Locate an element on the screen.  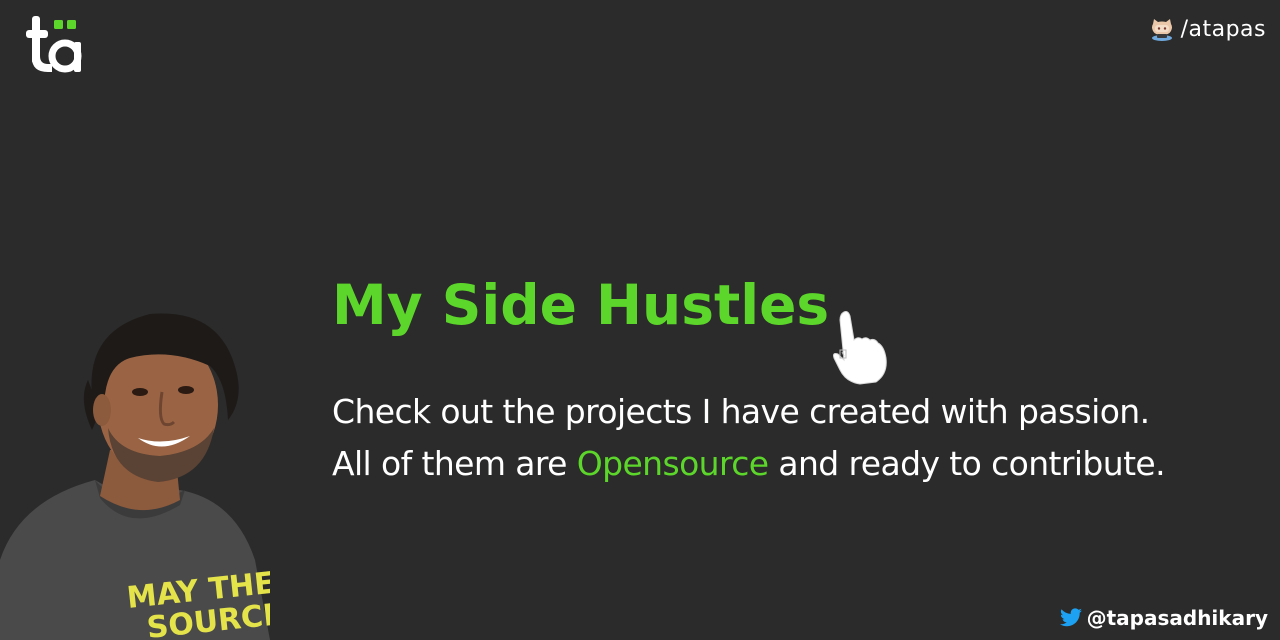
page-title: My Side Hustles is located at coordinates (581, 305).